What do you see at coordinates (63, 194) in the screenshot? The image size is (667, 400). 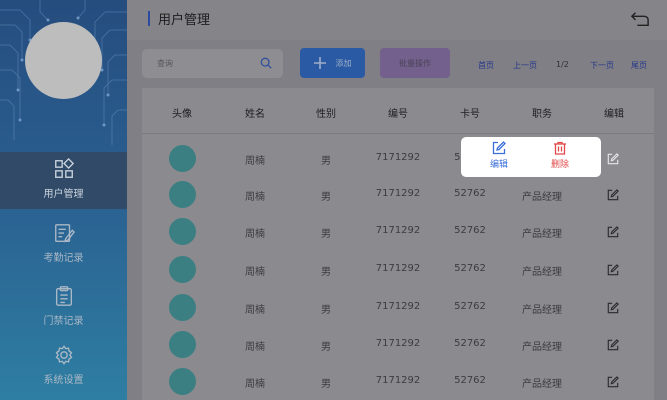 I see `sidebar-item-label: 用户管理` at bounding box center [63, 194].